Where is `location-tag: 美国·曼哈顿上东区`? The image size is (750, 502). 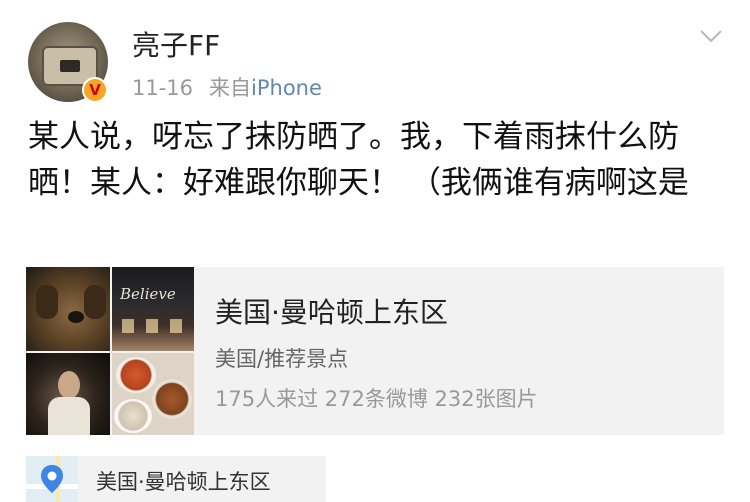 location-tag: 美国·曼哈顿上东区 is located at coordinates (176, 479).